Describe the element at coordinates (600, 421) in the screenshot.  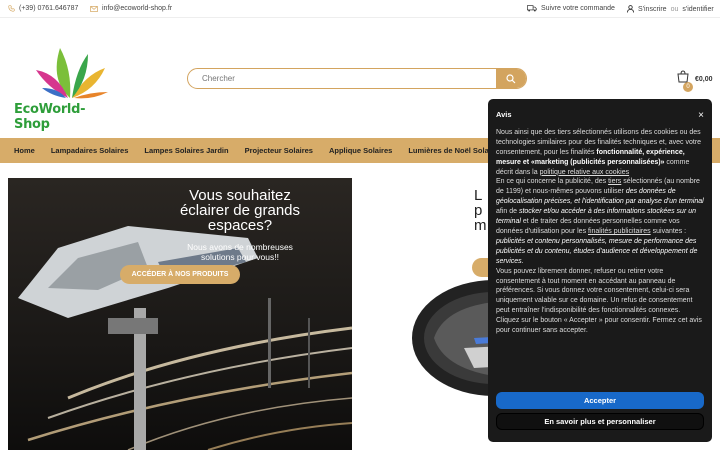
I see `learn-more-customize-button: En savoir plus et personnaliser` at that location.